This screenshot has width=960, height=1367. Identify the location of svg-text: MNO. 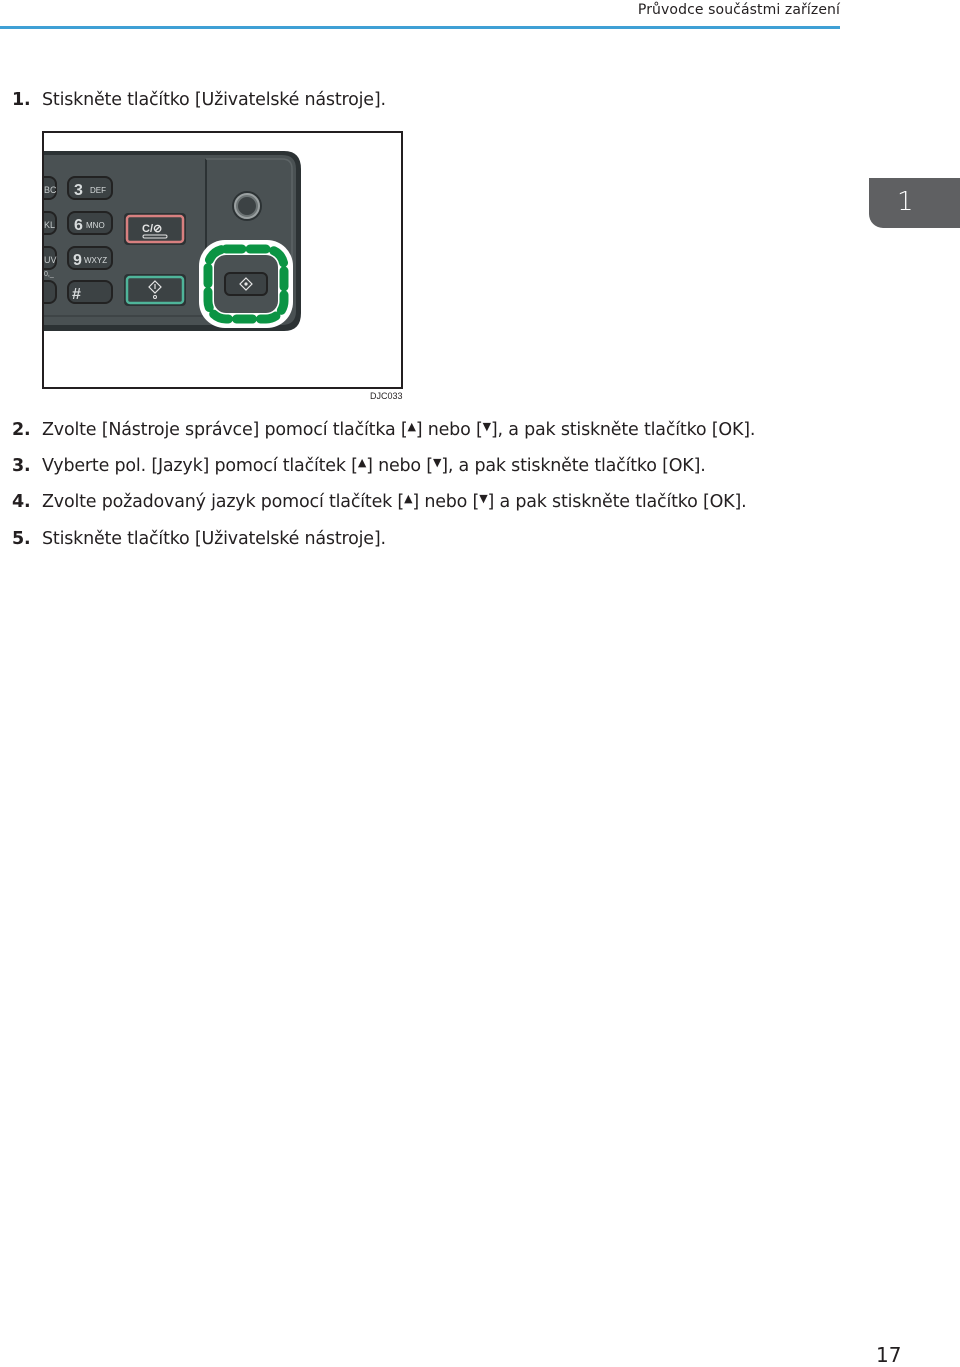
(95, 225).